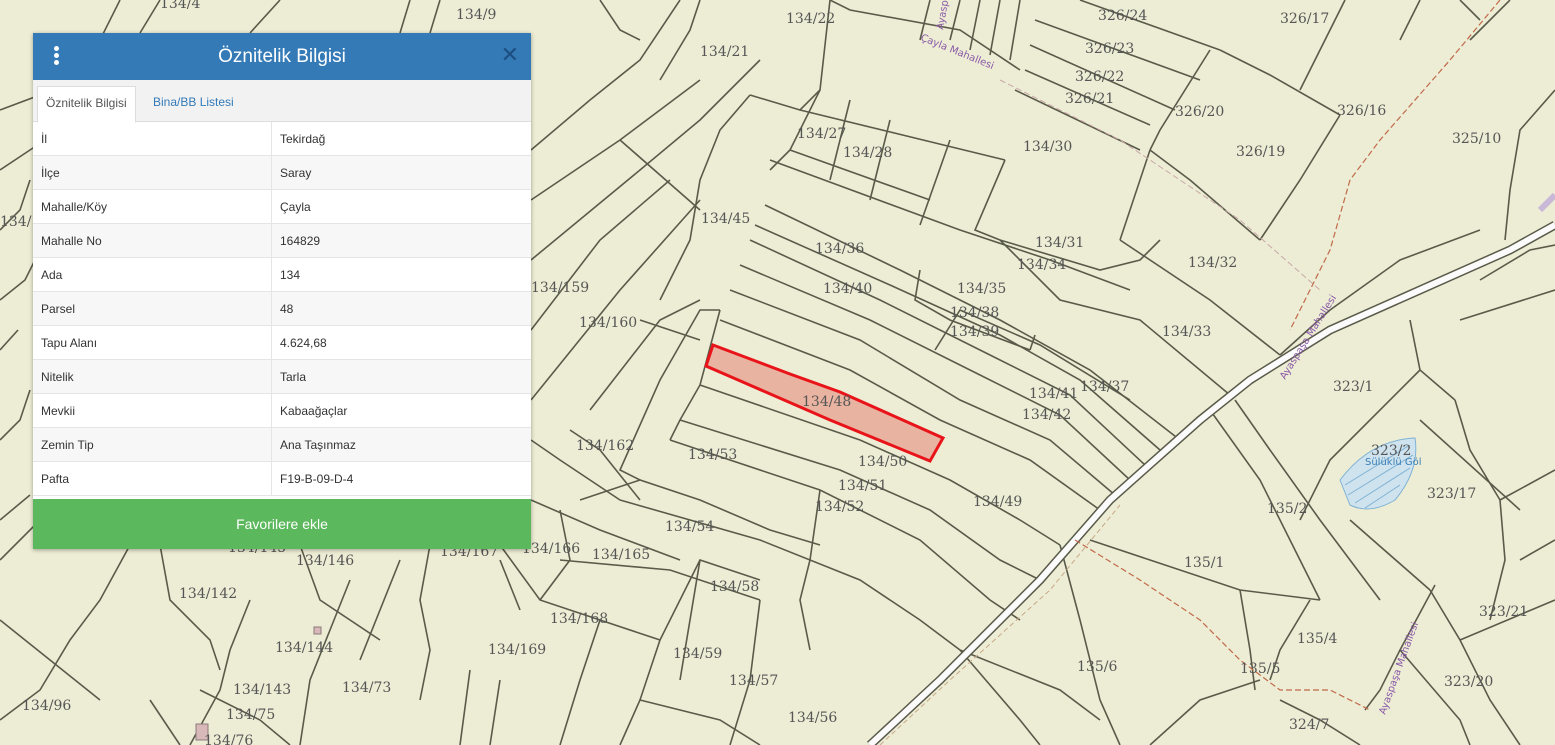 The image size is (1555, 745). I want to click on attribute-value: 48, so click(401, 308).